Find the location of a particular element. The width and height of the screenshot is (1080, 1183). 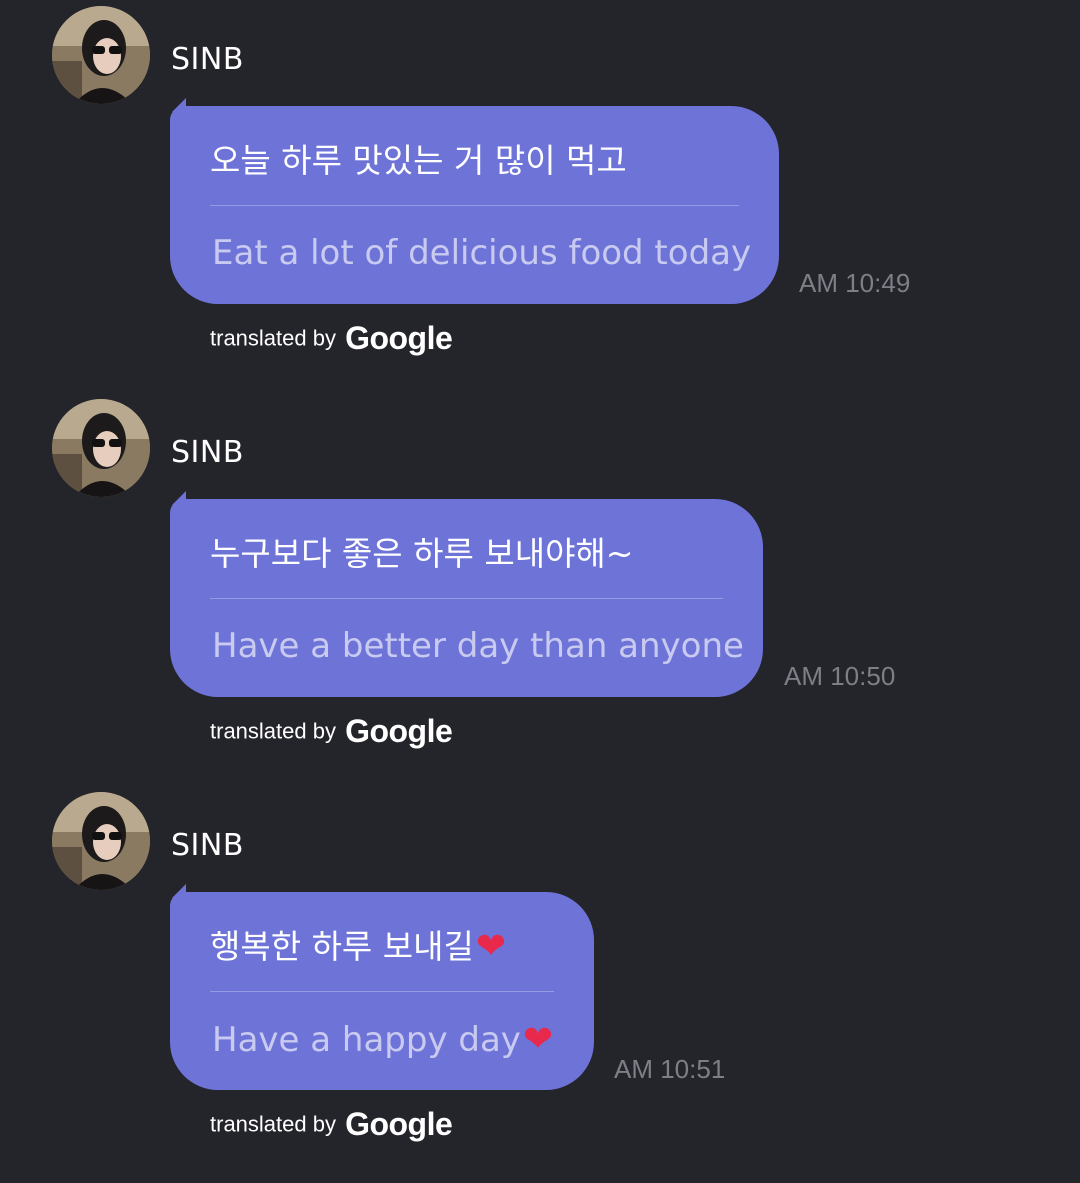

message-bubble: 행복한 하루 보내길❤ Have a happy day❤ is located at coordinates (382, 987).